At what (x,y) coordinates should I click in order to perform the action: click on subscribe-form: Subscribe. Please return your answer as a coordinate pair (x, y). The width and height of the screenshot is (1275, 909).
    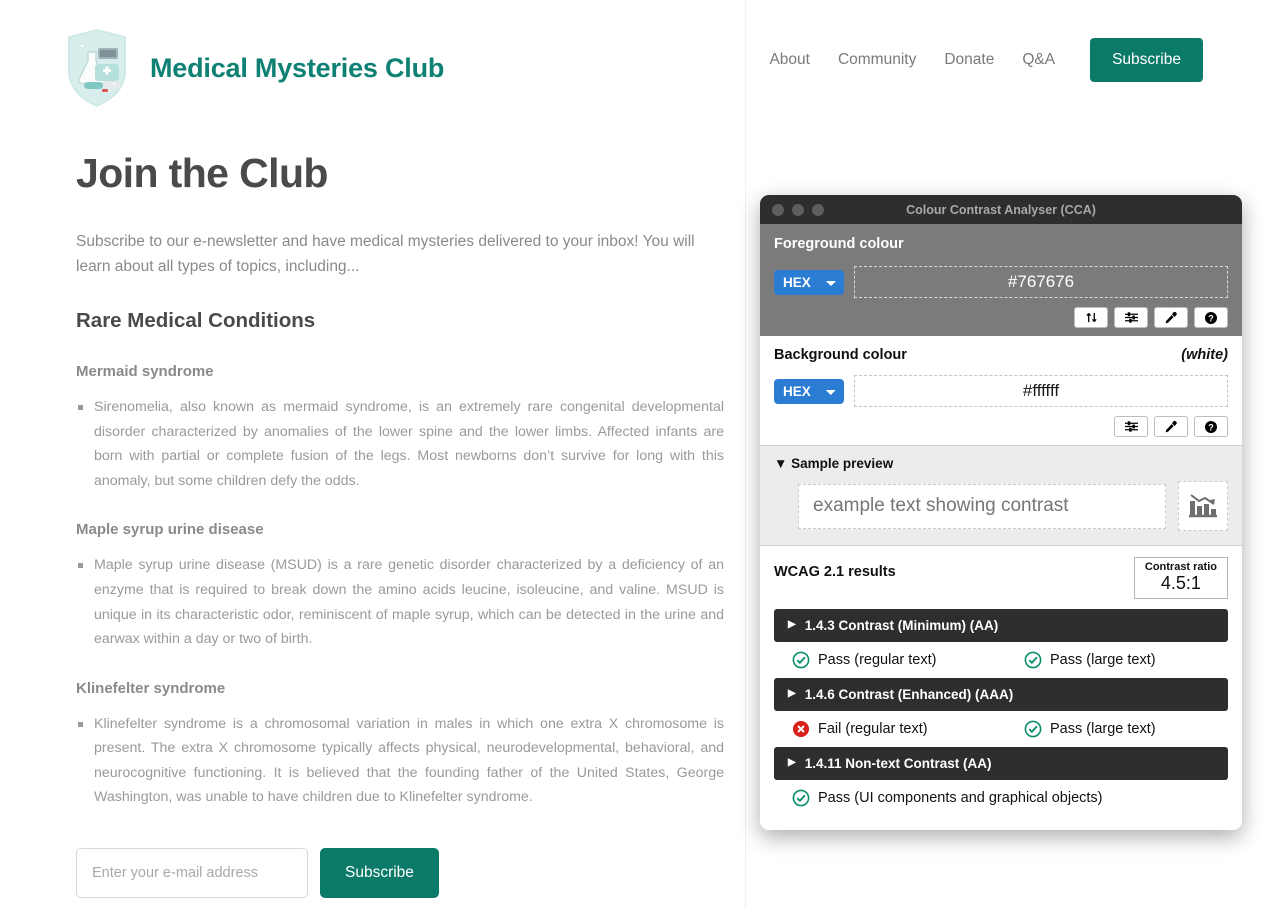
    Looking at the image, I should click on (400, 872).